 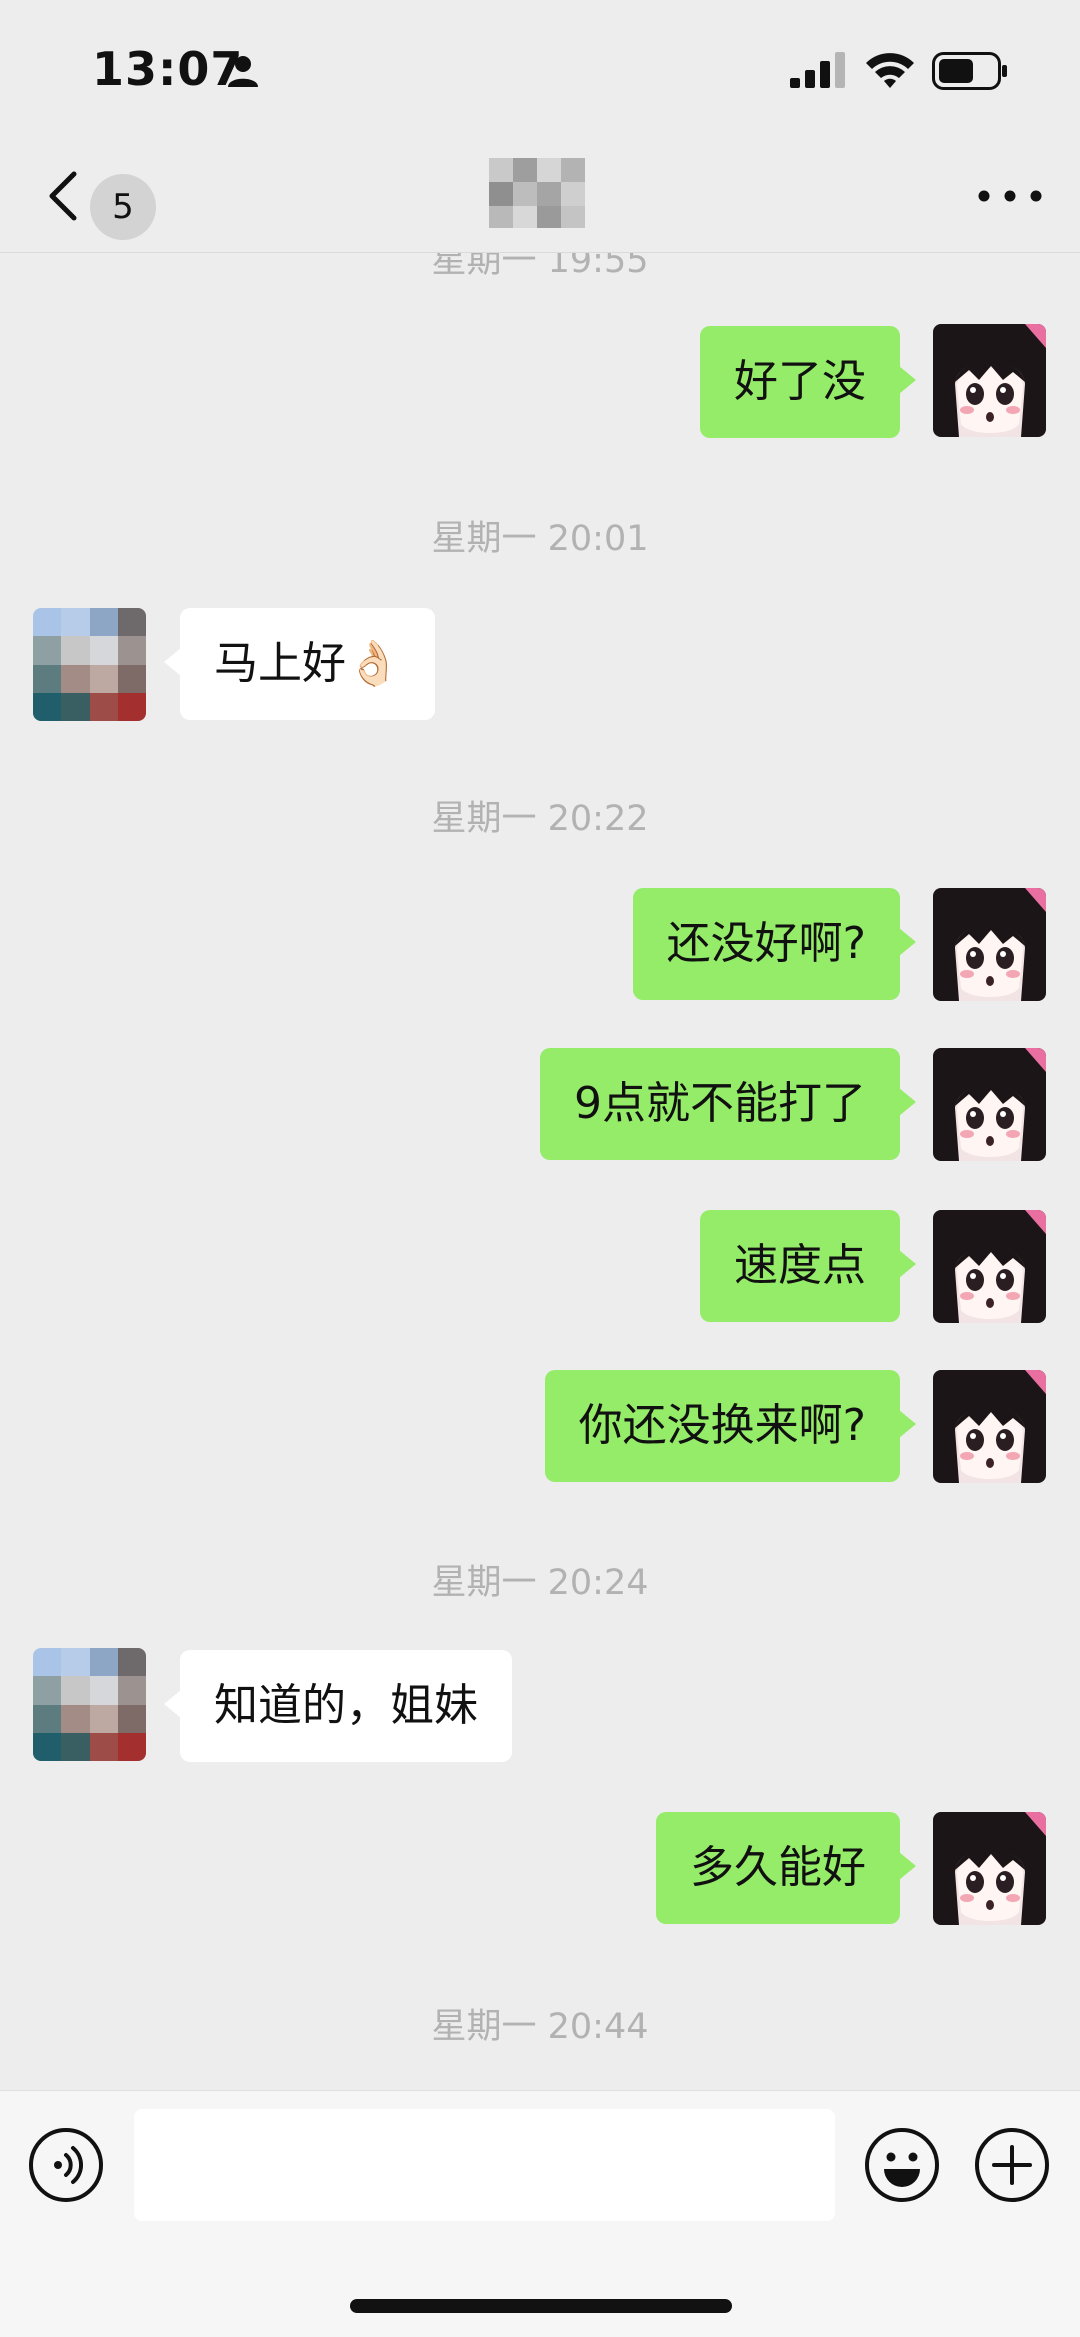 What do you see at coordinates (63, 196) in the screenshot?
I see `chevron-left-icon` at bounding box center [63, 196].